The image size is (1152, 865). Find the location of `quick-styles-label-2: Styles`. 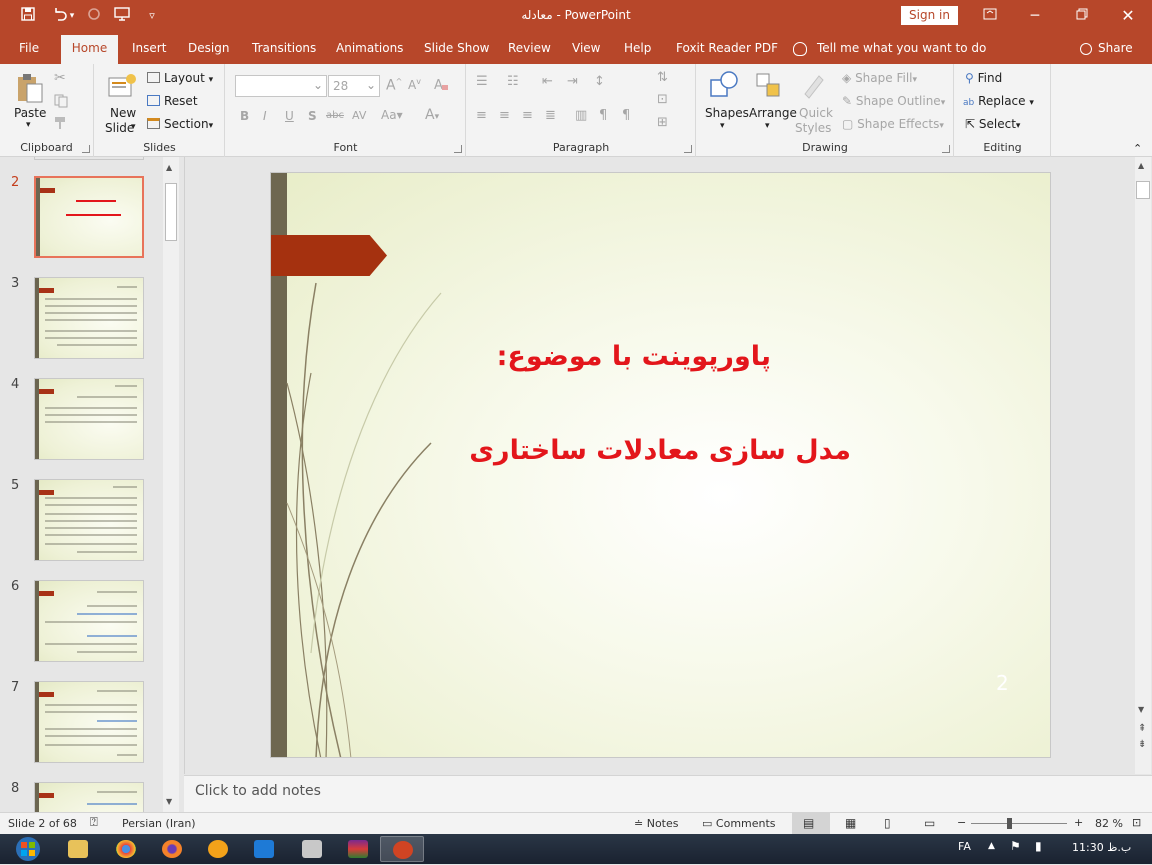

quick-styles-label-2: Styles is located at coordinates (813, 128).